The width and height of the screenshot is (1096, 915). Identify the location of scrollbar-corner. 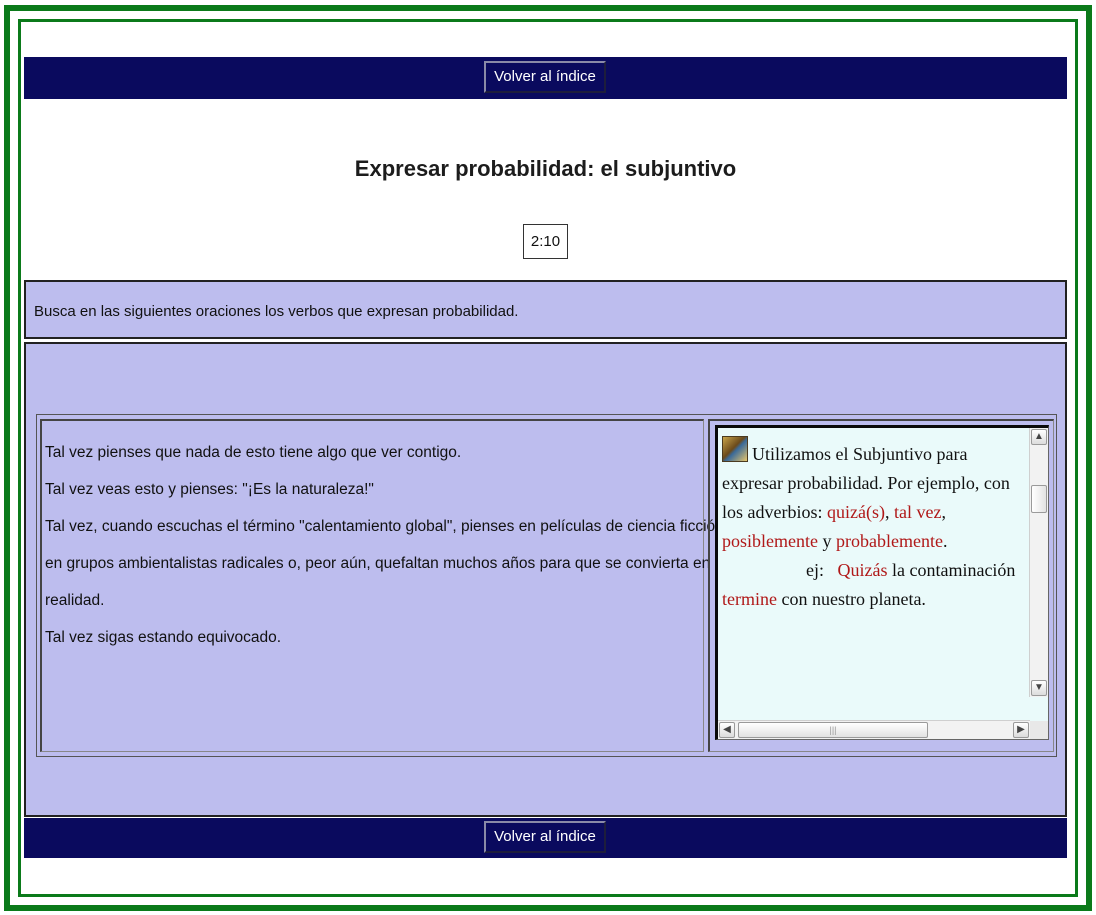
(1039, 730).